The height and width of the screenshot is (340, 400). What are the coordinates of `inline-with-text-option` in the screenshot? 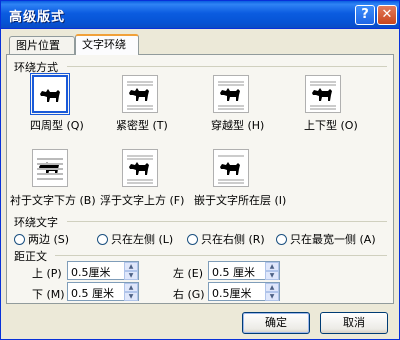 It's located at (231, 168).